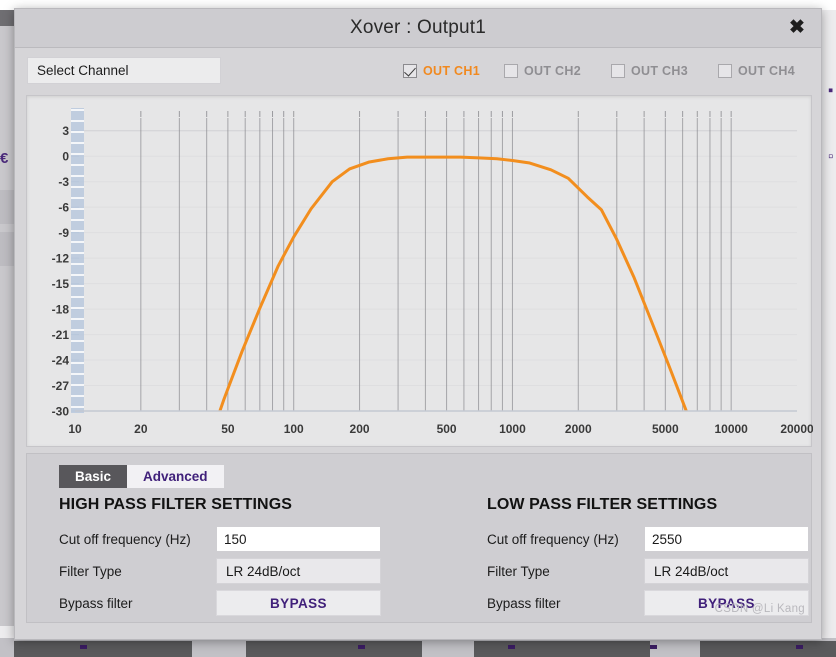 The height and width of the screenshot is (657, 836). What do you see at coordinates (831, 156) in the screenshot?
I see `background-glyph-right-2: ▫` at bounding box center [831, 156].